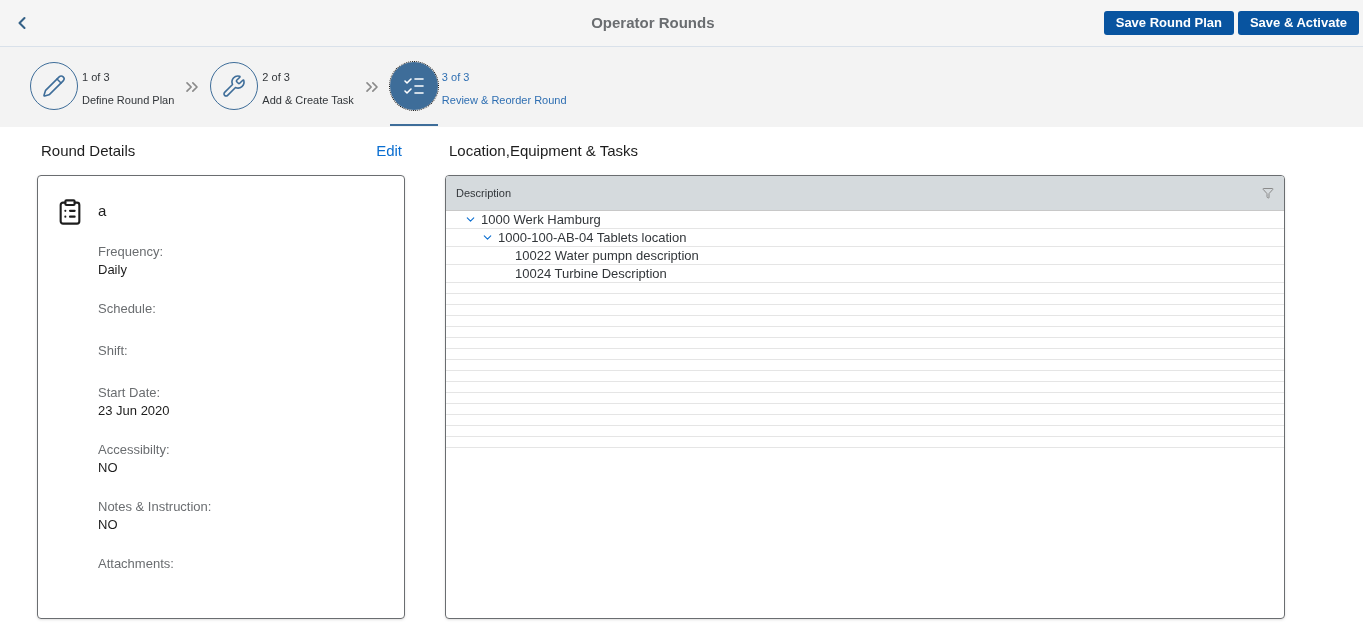  Describe the element at coordinates (96, 77) in the screenshot. I see `step-number: 1 of 3` at that location.